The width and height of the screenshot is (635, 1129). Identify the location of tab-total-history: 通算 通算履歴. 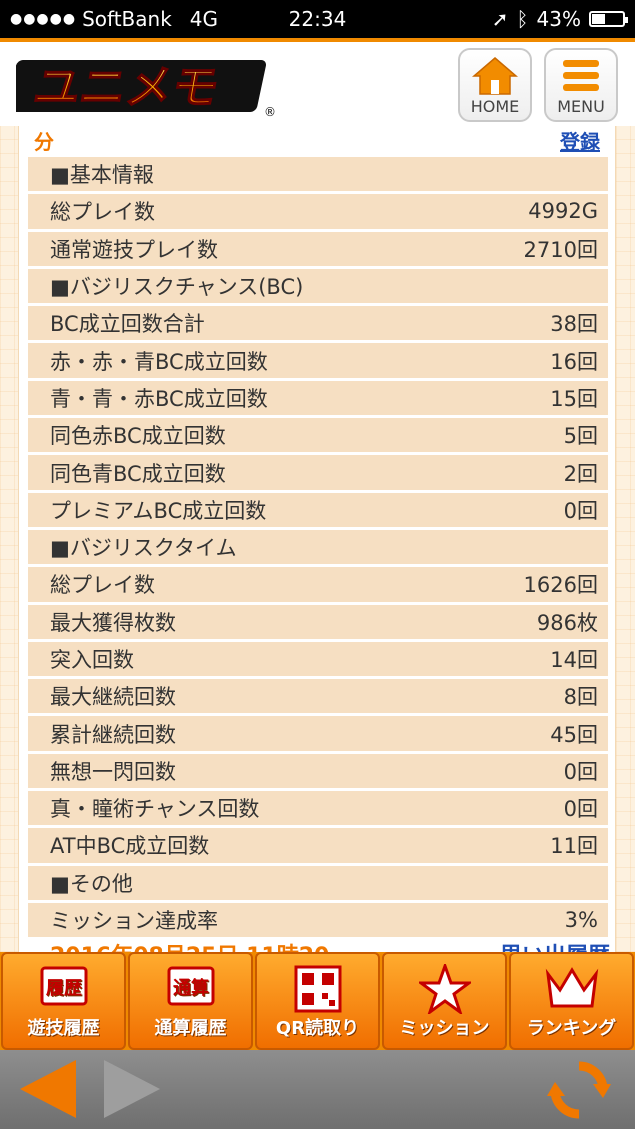
(190, 1001).